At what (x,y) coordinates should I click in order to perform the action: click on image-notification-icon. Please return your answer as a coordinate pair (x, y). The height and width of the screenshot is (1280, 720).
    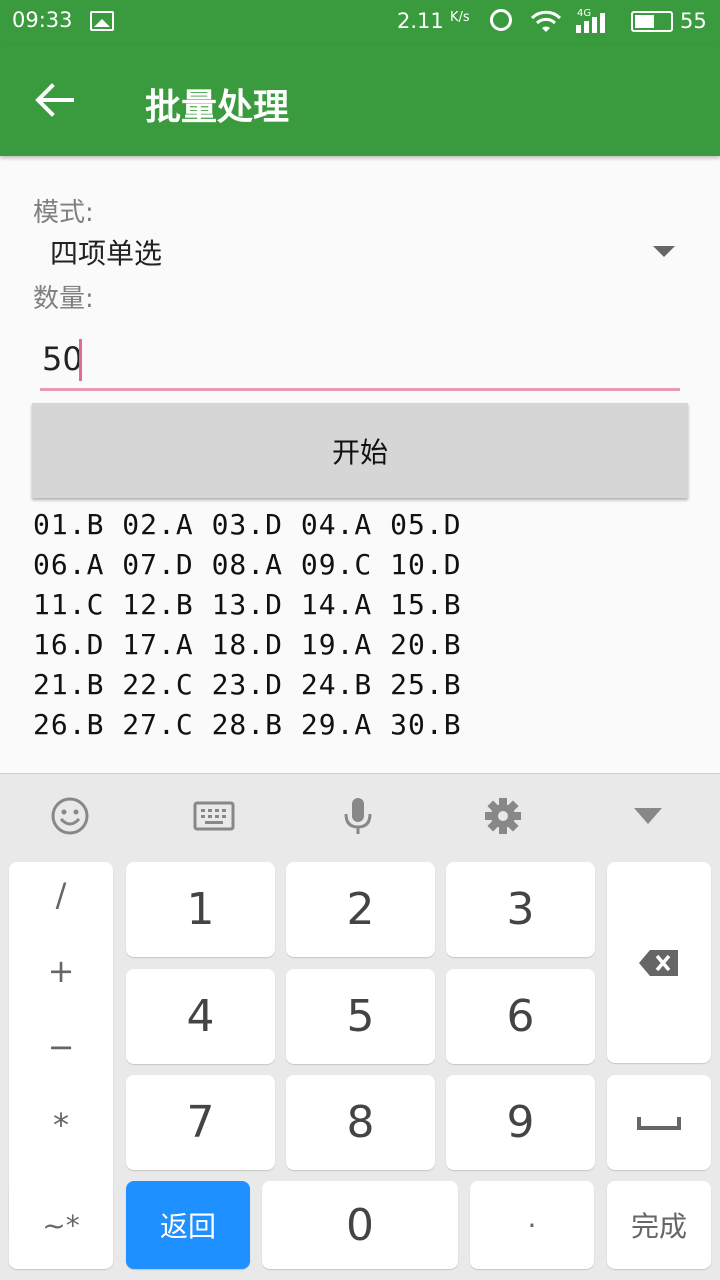
    Looking at the image, I should click on (102, 21).